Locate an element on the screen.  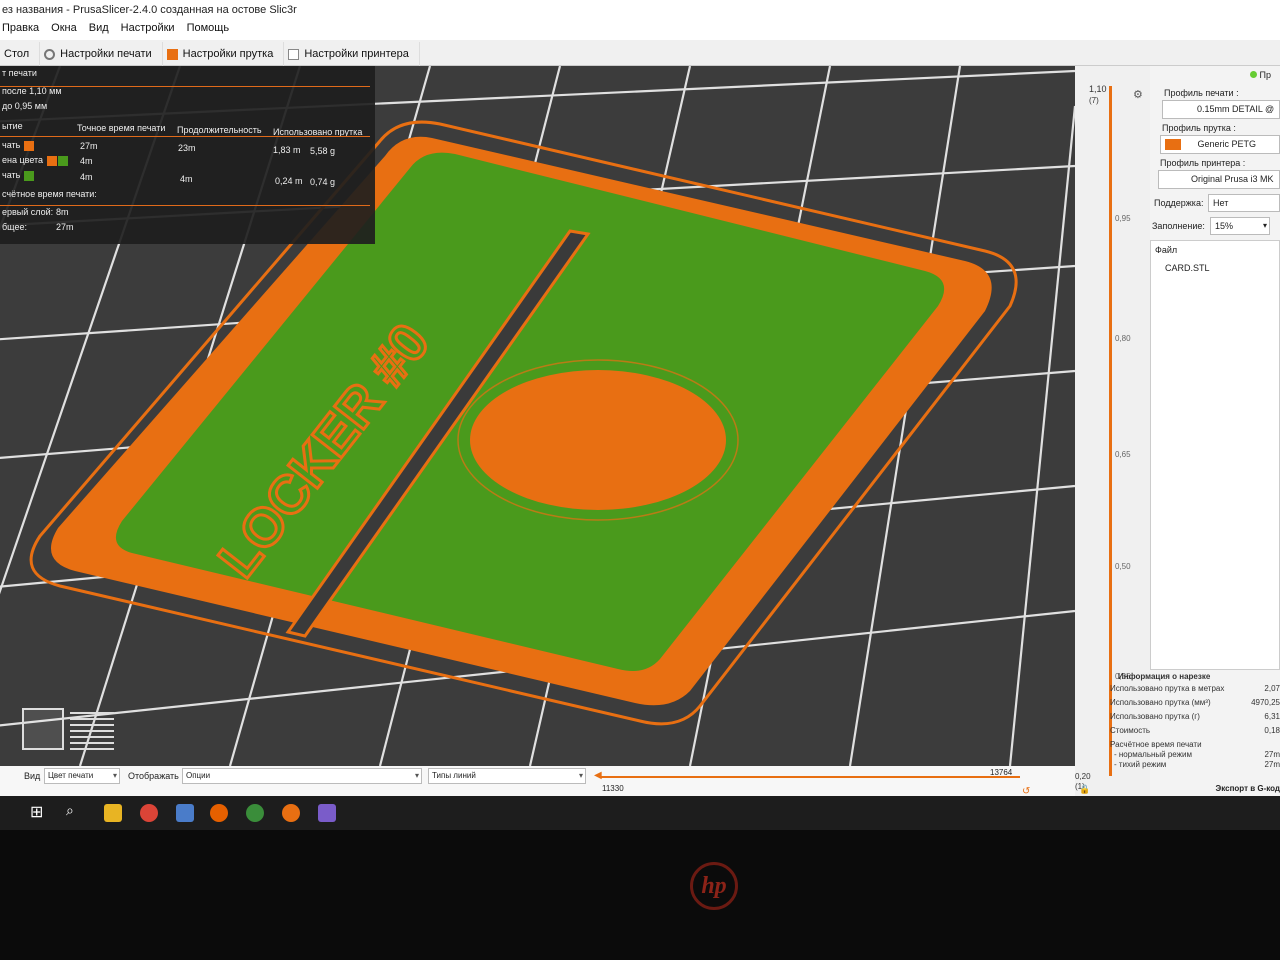
slice-info-label: Использовано прутка (мм³) is located at coordinates (1160, 702).